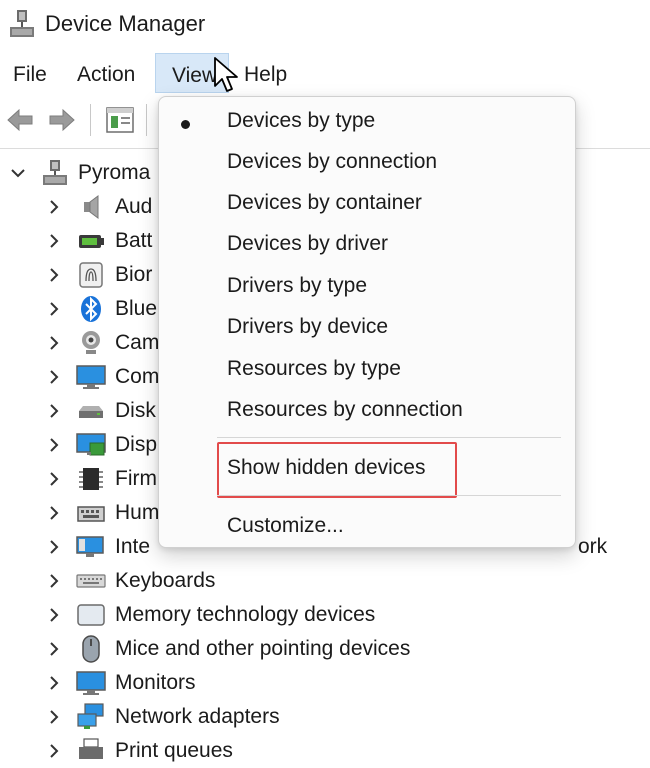  I want to click on tree-item-label: Keyboards, so click(165, 580).